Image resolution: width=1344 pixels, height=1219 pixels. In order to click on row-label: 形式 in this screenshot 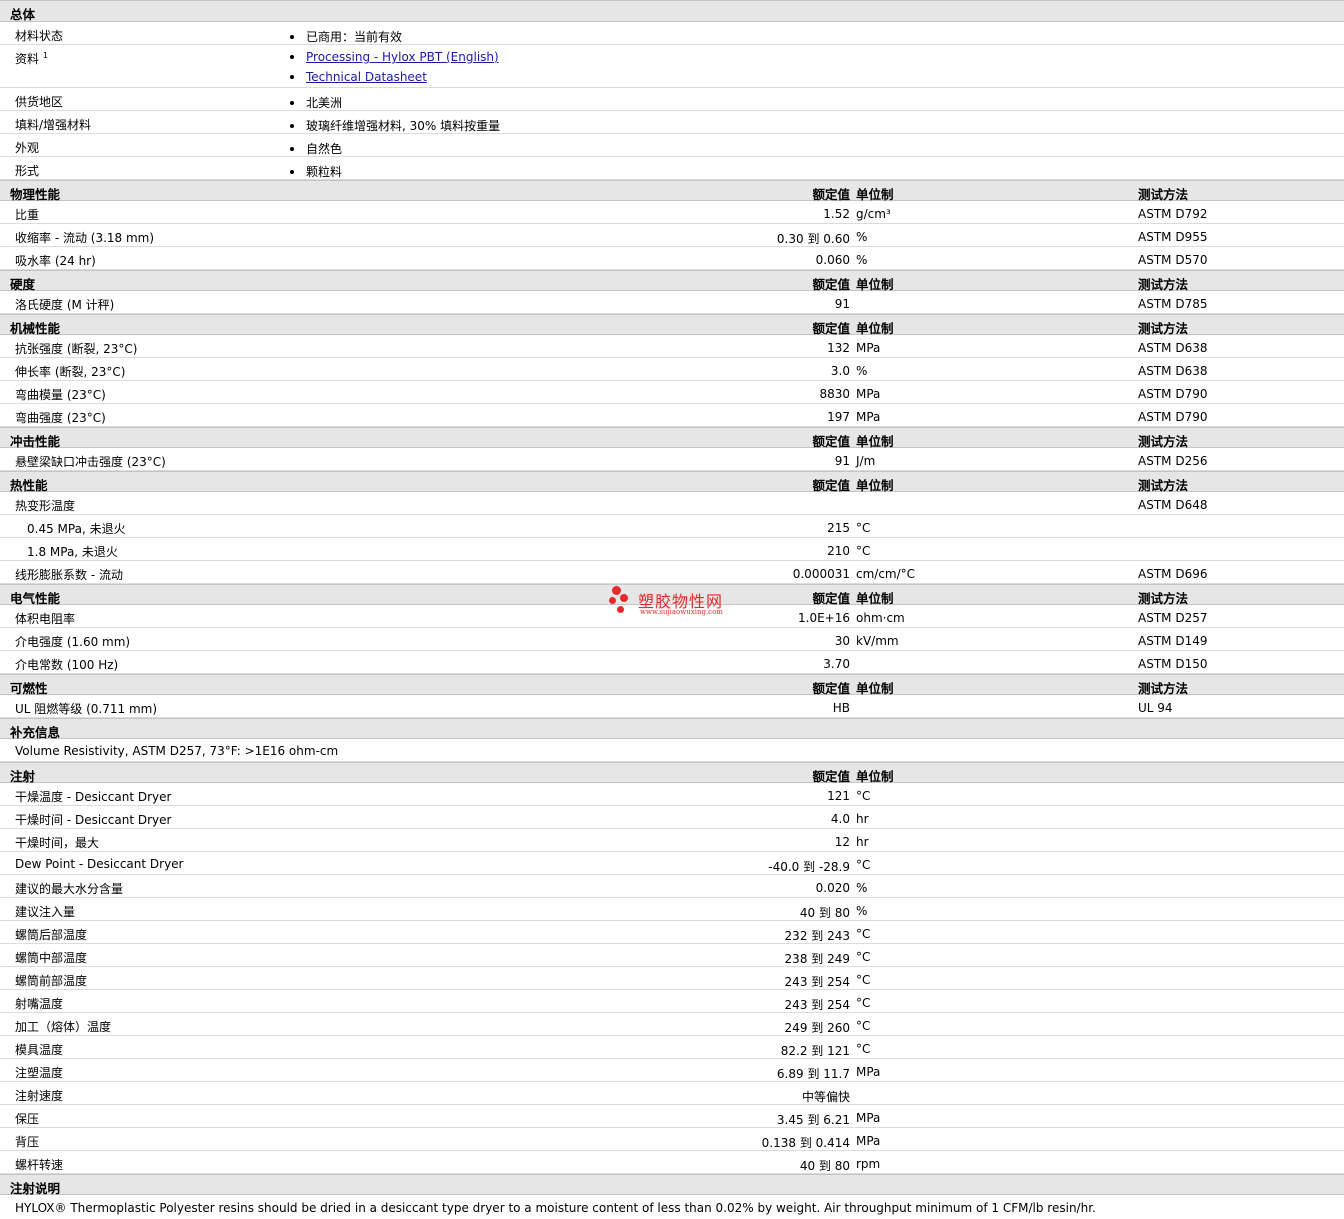, I will do `click(27, 171)`.